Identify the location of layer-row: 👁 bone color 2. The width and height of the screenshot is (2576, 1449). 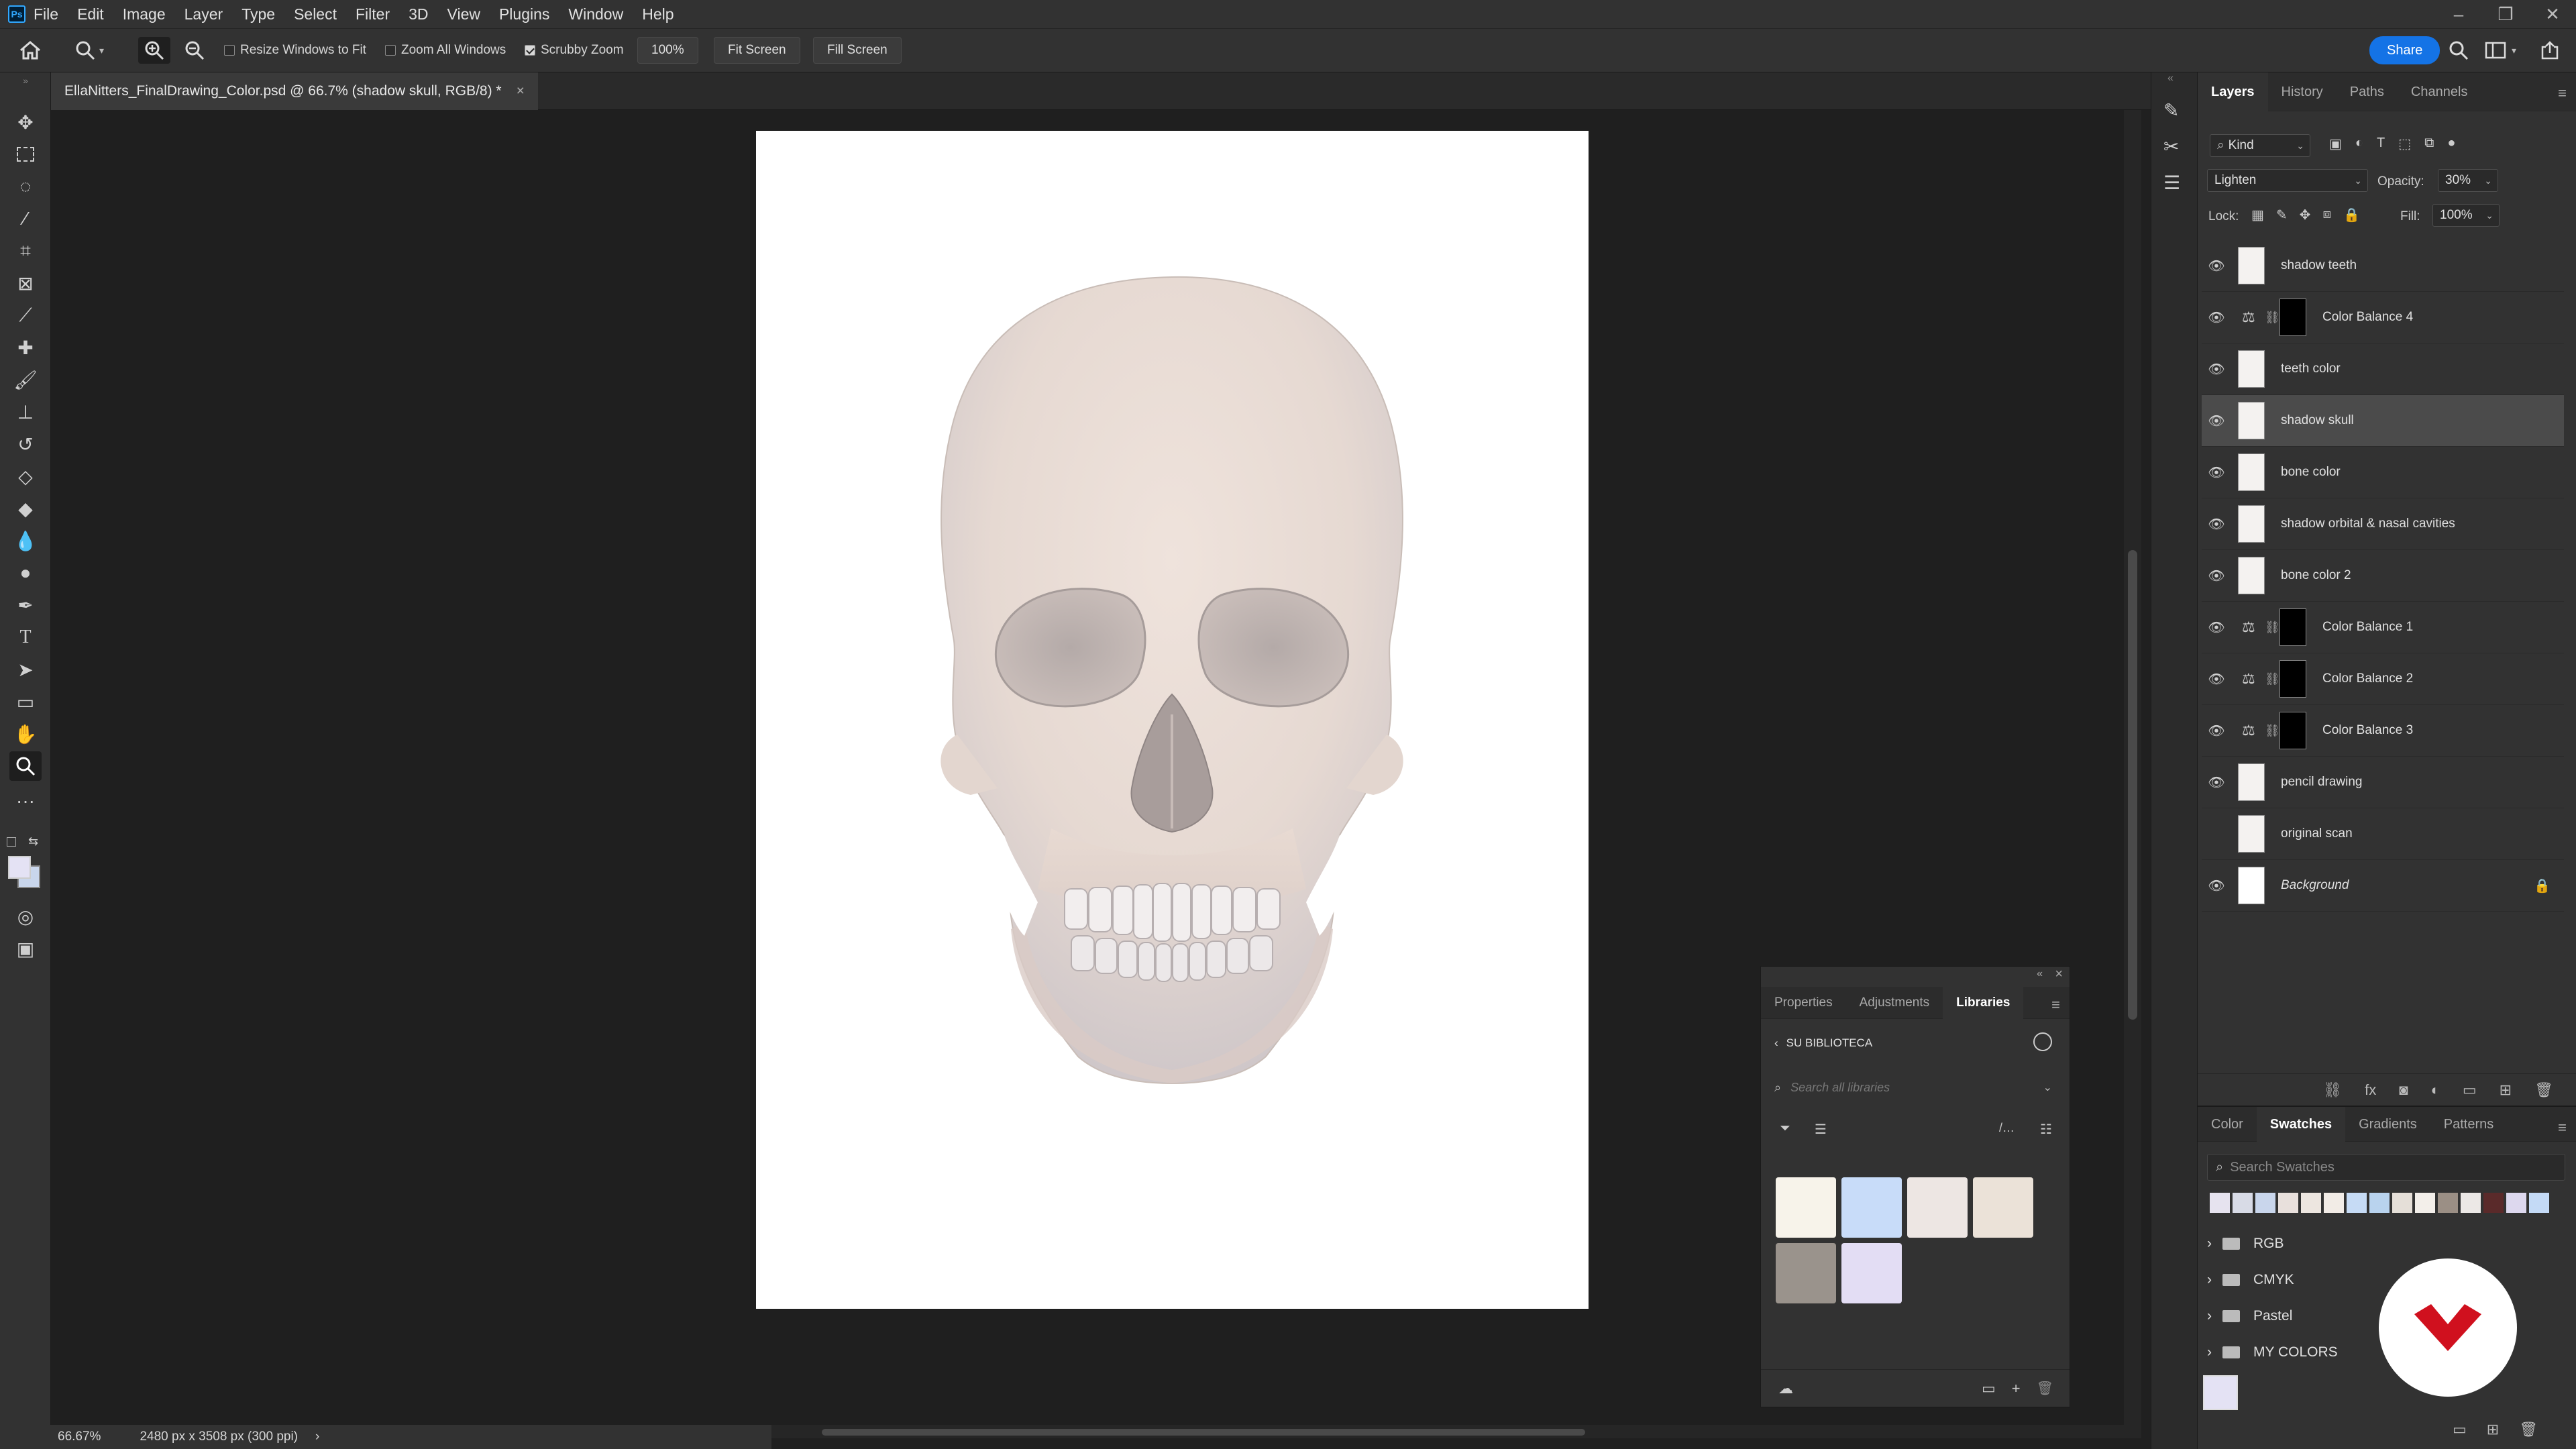
(2383, 576).